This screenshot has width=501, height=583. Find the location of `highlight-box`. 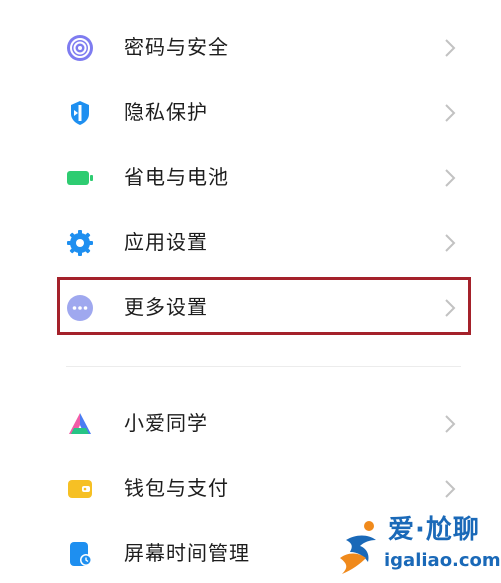

highlight-box is located at coordinates (264, 306).